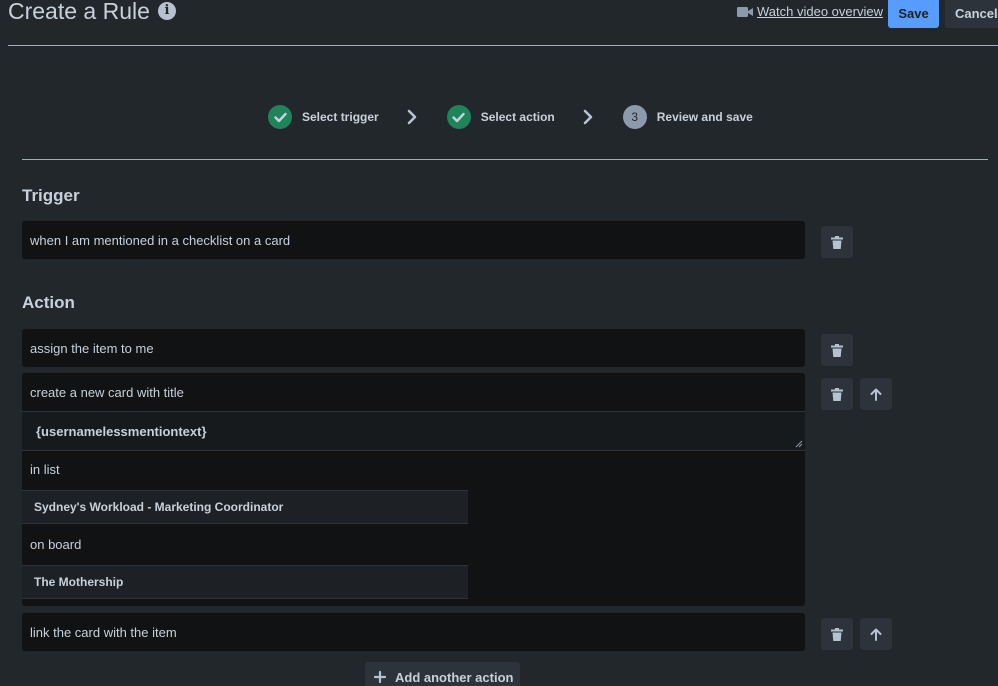 The height and width of the screenshot is (686, 998). Describe the element at coordinates (505, 159) in the screenshot. I see `stepper-divider` at that location.